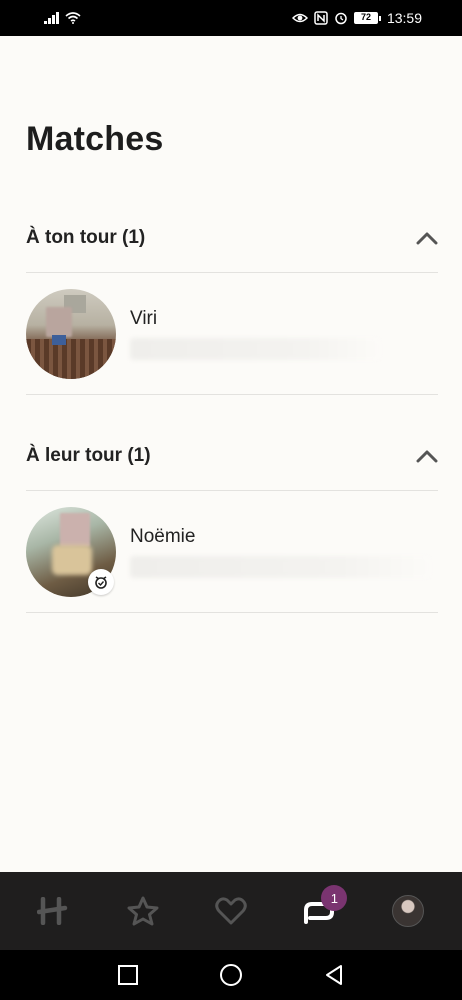 The width and height of the screenshot is (462, 1000). I want to click on status-time: 13:59, so click(404, 18).